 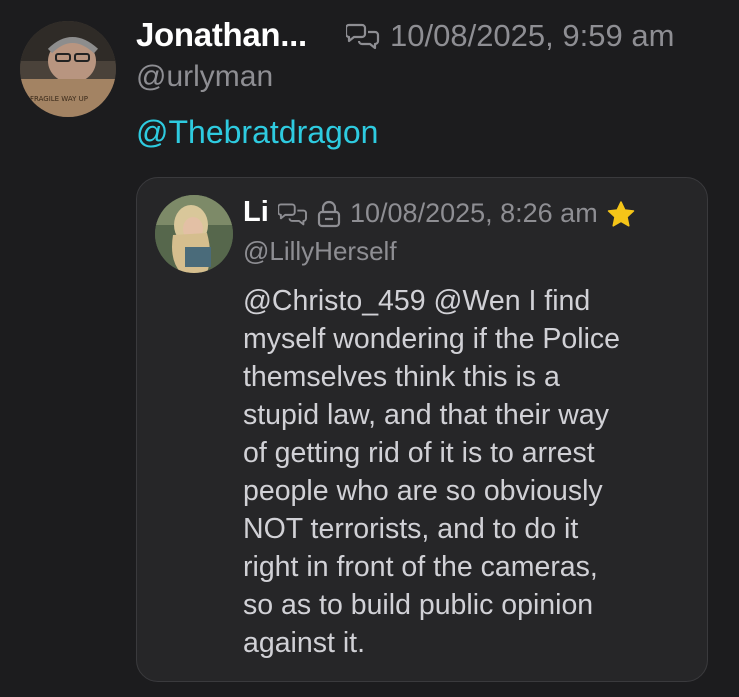 What do you see at coordinates (432, 339) in the screenshot?
I see `quoted-body-line: myself wondering if the Police` at bounding box center [432, 339].